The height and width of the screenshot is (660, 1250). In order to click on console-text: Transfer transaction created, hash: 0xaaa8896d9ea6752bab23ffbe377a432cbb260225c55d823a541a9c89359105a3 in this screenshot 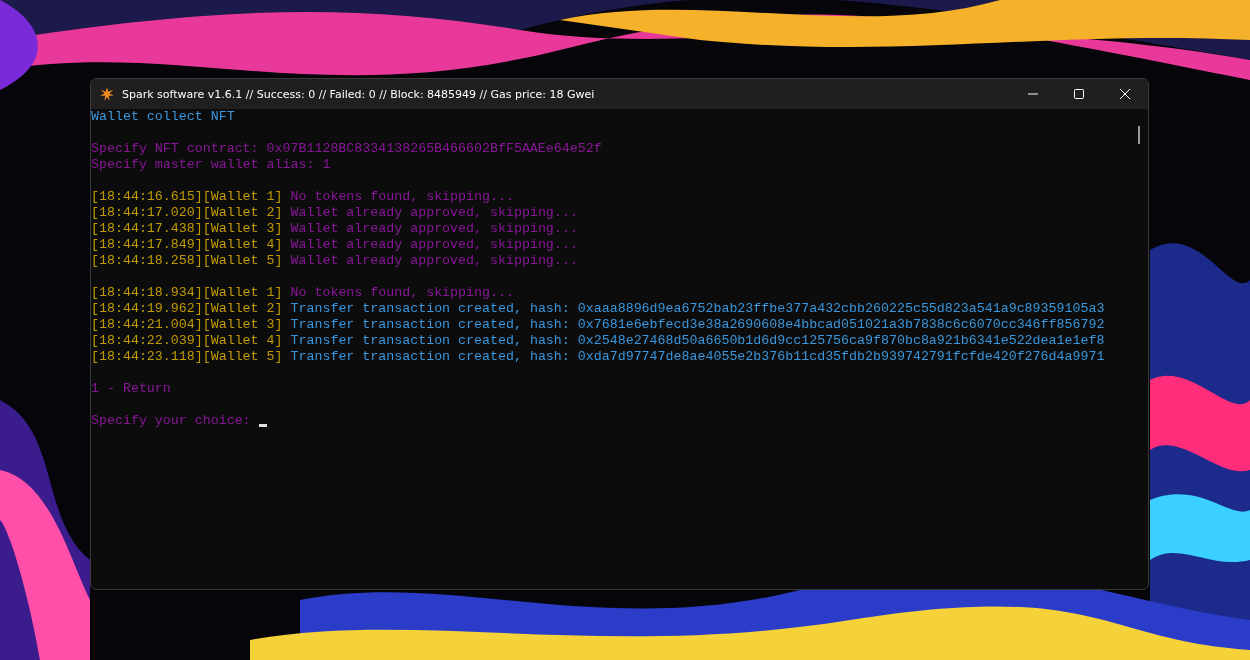, I will do `click(697, 309)`.